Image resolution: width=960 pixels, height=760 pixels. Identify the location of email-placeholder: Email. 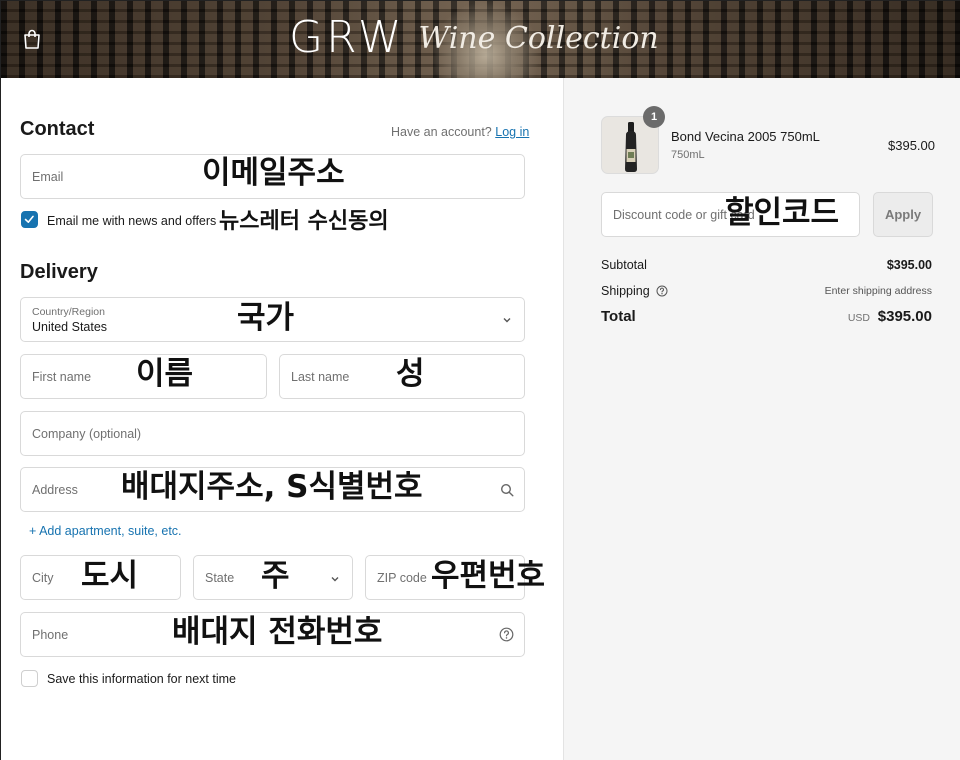
(48, 177).